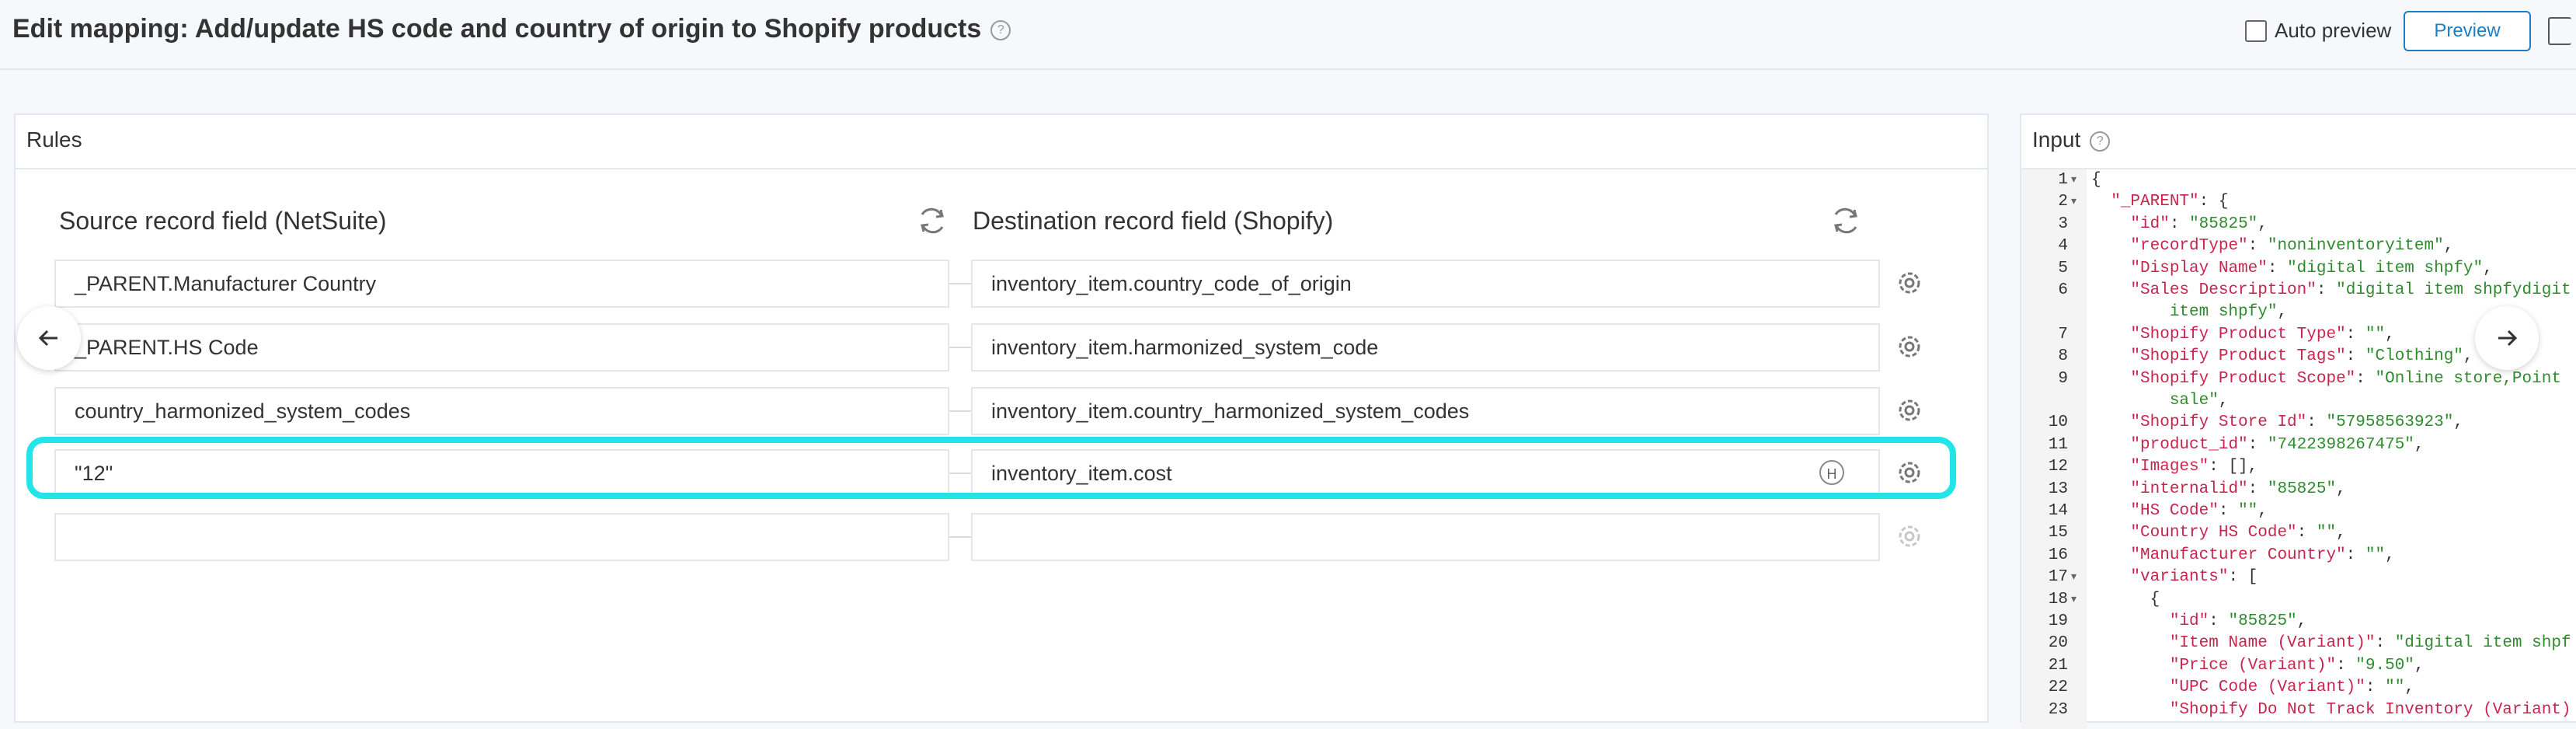 This screenshot has width=2576, height=729. Describe the element at coordinates (501, 347) in the screenshot. I see `source-field-input: _PARENT.HS Code` at that location.